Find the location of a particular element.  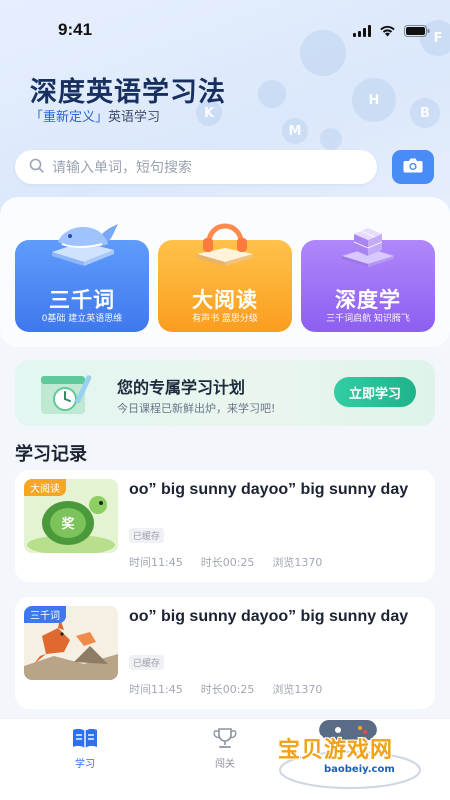

card-shenduxue: 深度学 三千词启航 知识腾飞 is located at coordinates (368, 280).